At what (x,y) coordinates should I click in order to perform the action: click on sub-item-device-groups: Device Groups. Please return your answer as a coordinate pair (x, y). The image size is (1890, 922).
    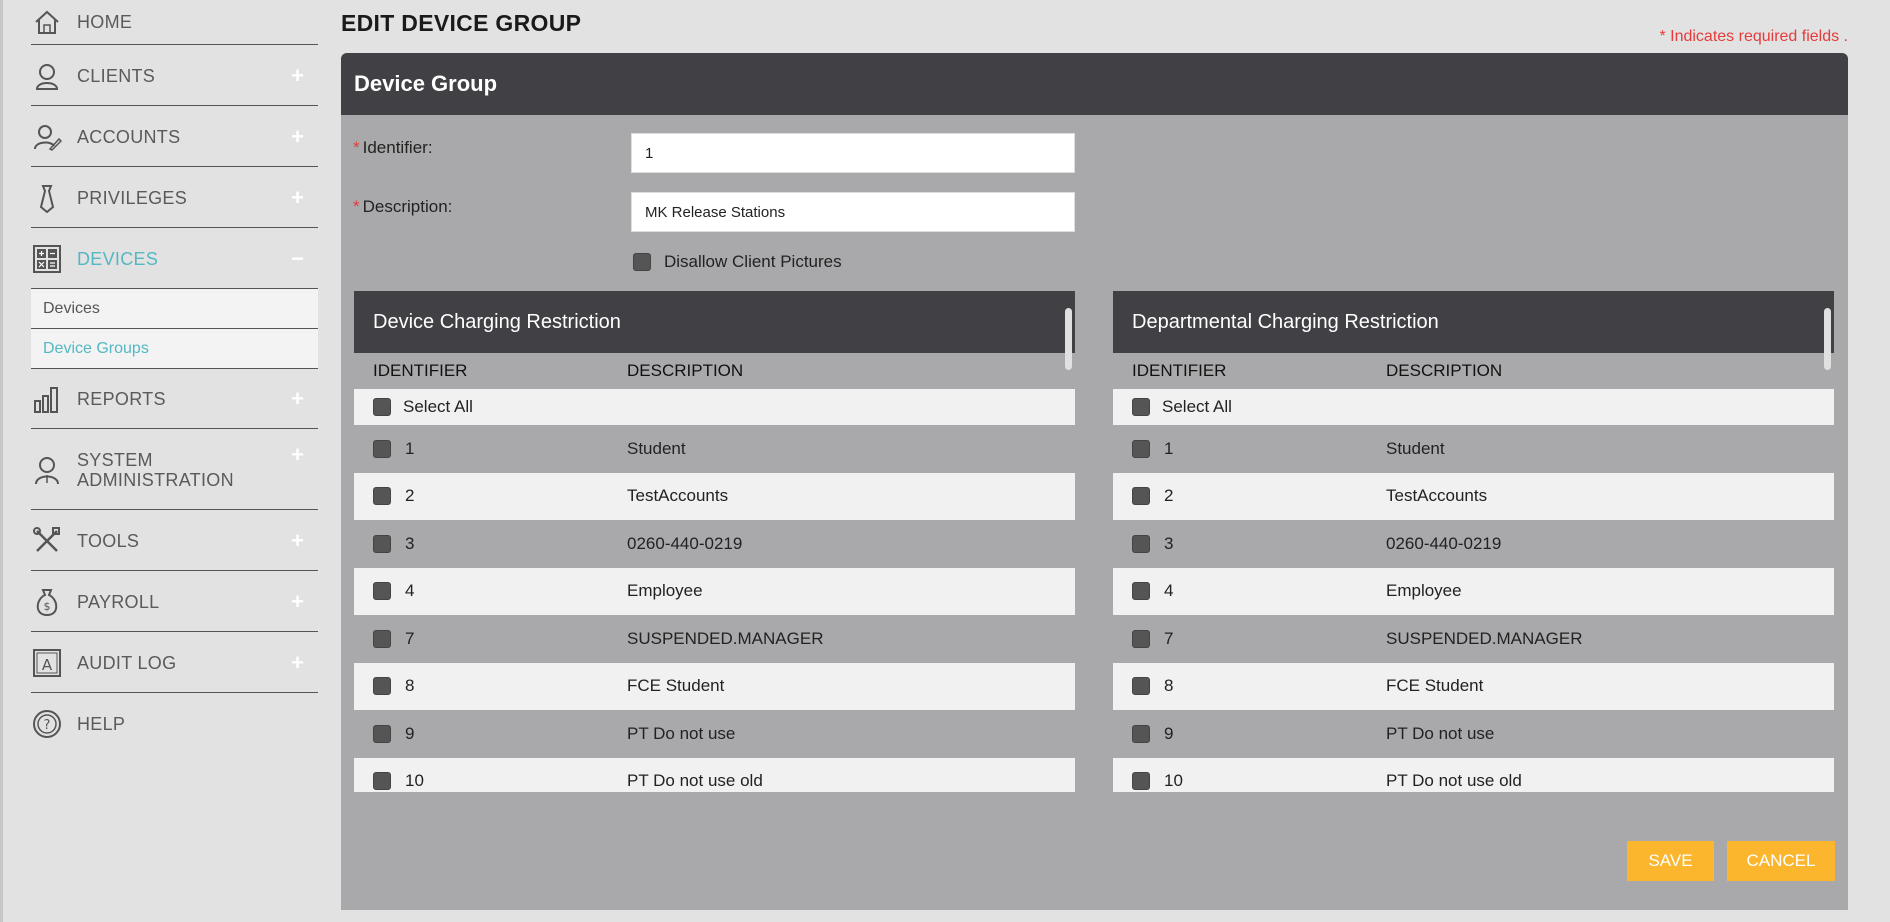
    Looking at the image, I should click on (174, 349).